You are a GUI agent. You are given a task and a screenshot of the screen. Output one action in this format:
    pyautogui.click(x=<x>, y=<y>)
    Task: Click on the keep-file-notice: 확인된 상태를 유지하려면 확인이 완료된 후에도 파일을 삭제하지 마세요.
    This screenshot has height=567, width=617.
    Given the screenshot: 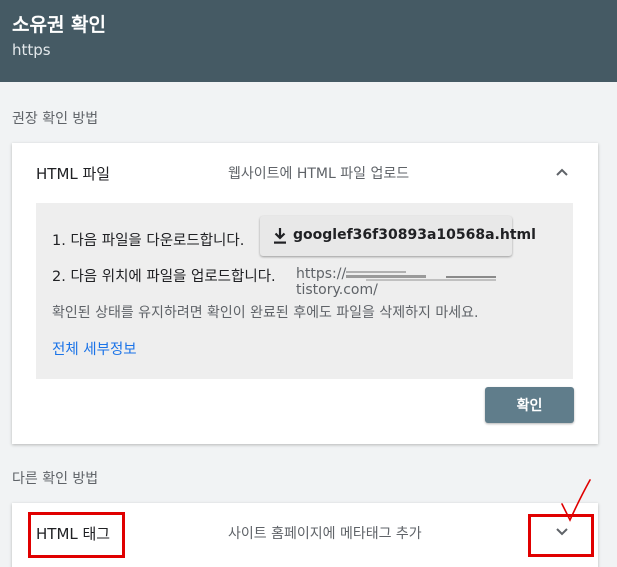 What is the action you would take?
    pyautogui.click(x=265, y=313)
    